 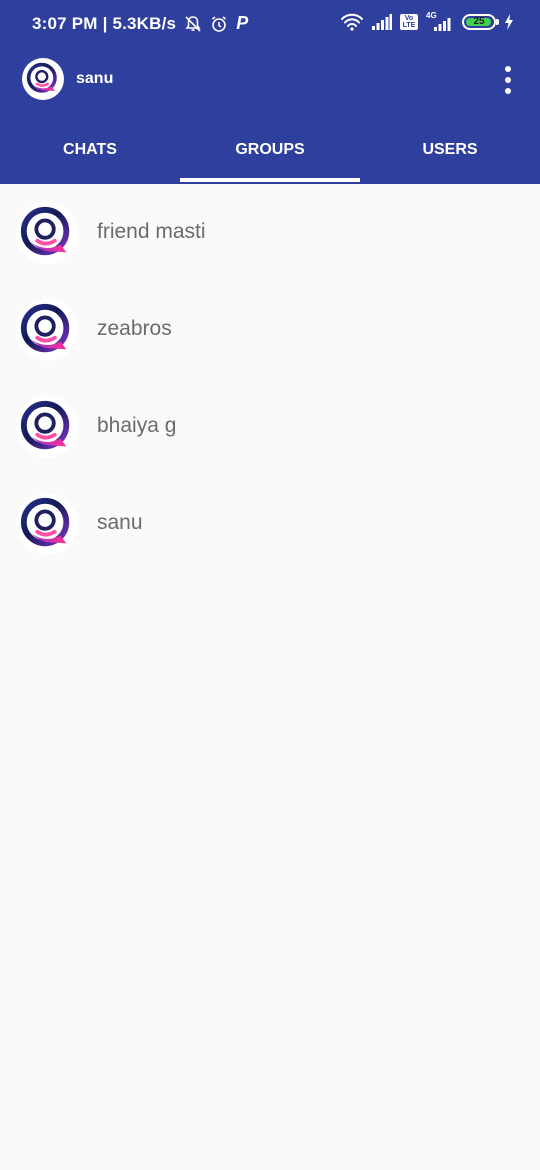 I want to click on profile-avatar, so click(x=43, y=79).